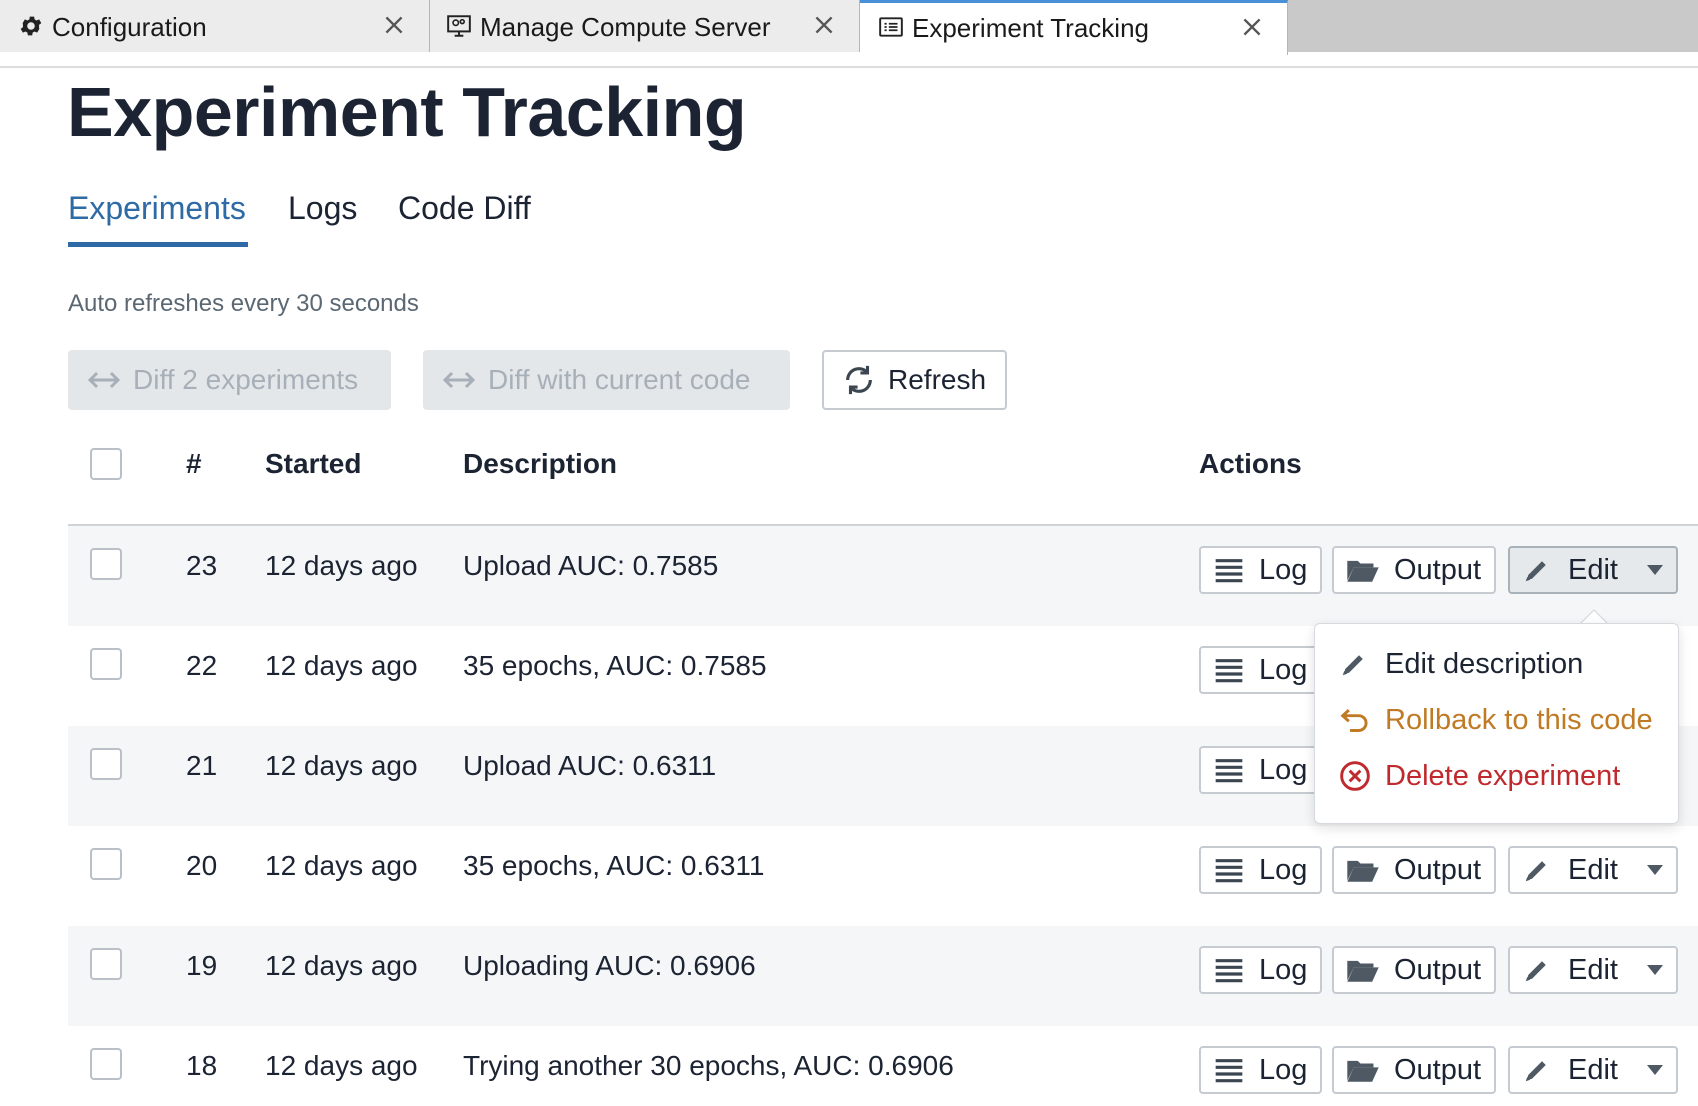 The width and height of the screenshot is (1698, 1106). What do you see at coordinates (609, 965) in the screenshot?
I see `experiment-description: Uploading AUC: 0.6906` at bounding box center [609, 965].